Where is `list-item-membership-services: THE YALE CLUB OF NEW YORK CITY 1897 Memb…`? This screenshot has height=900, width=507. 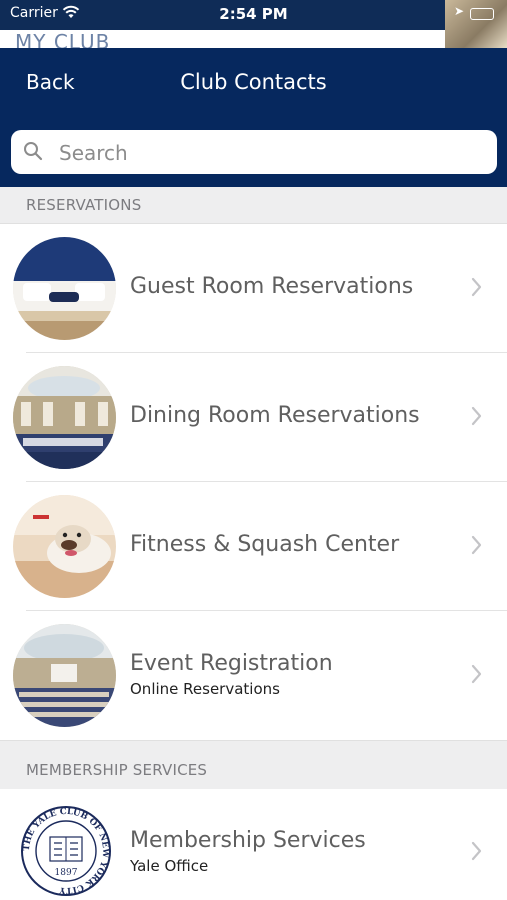
list-item-membership-services: THE YALE CLUB OF NEW YORK CITY 1897 Memb… is located at coordinates (253, 844).